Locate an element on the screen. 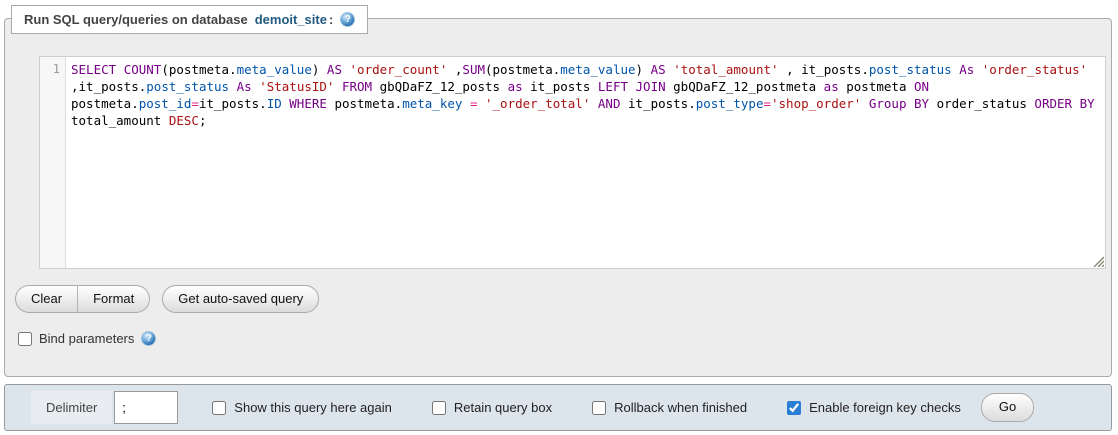 The height and width of the screenshot is (435, 1118). line-number: 1 is located at coordinates (56, 69).